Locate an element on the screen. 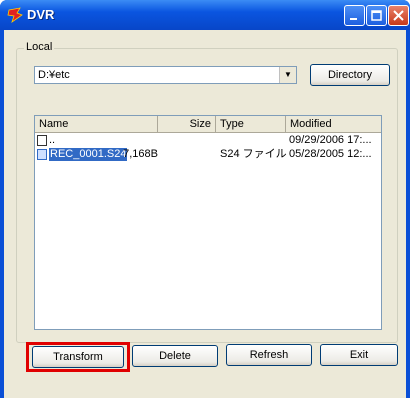 The height and width of the screenshot is (398, 410). file-type: S24 ファイル is located at coordinates (253, 154).